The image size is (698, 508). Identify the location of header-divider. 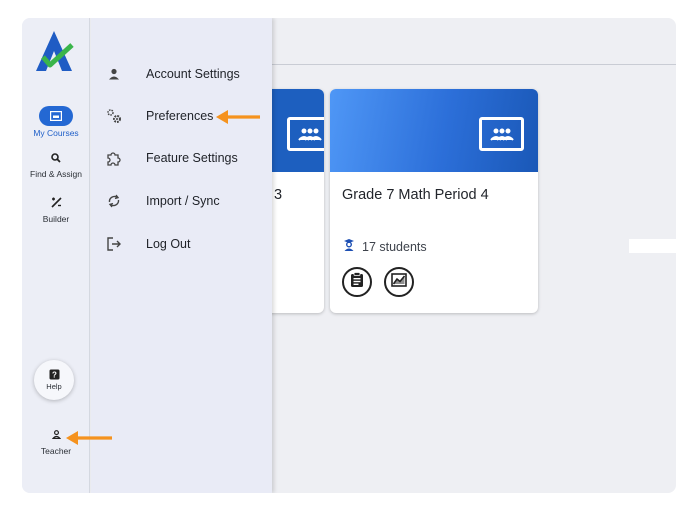
(474, 64).